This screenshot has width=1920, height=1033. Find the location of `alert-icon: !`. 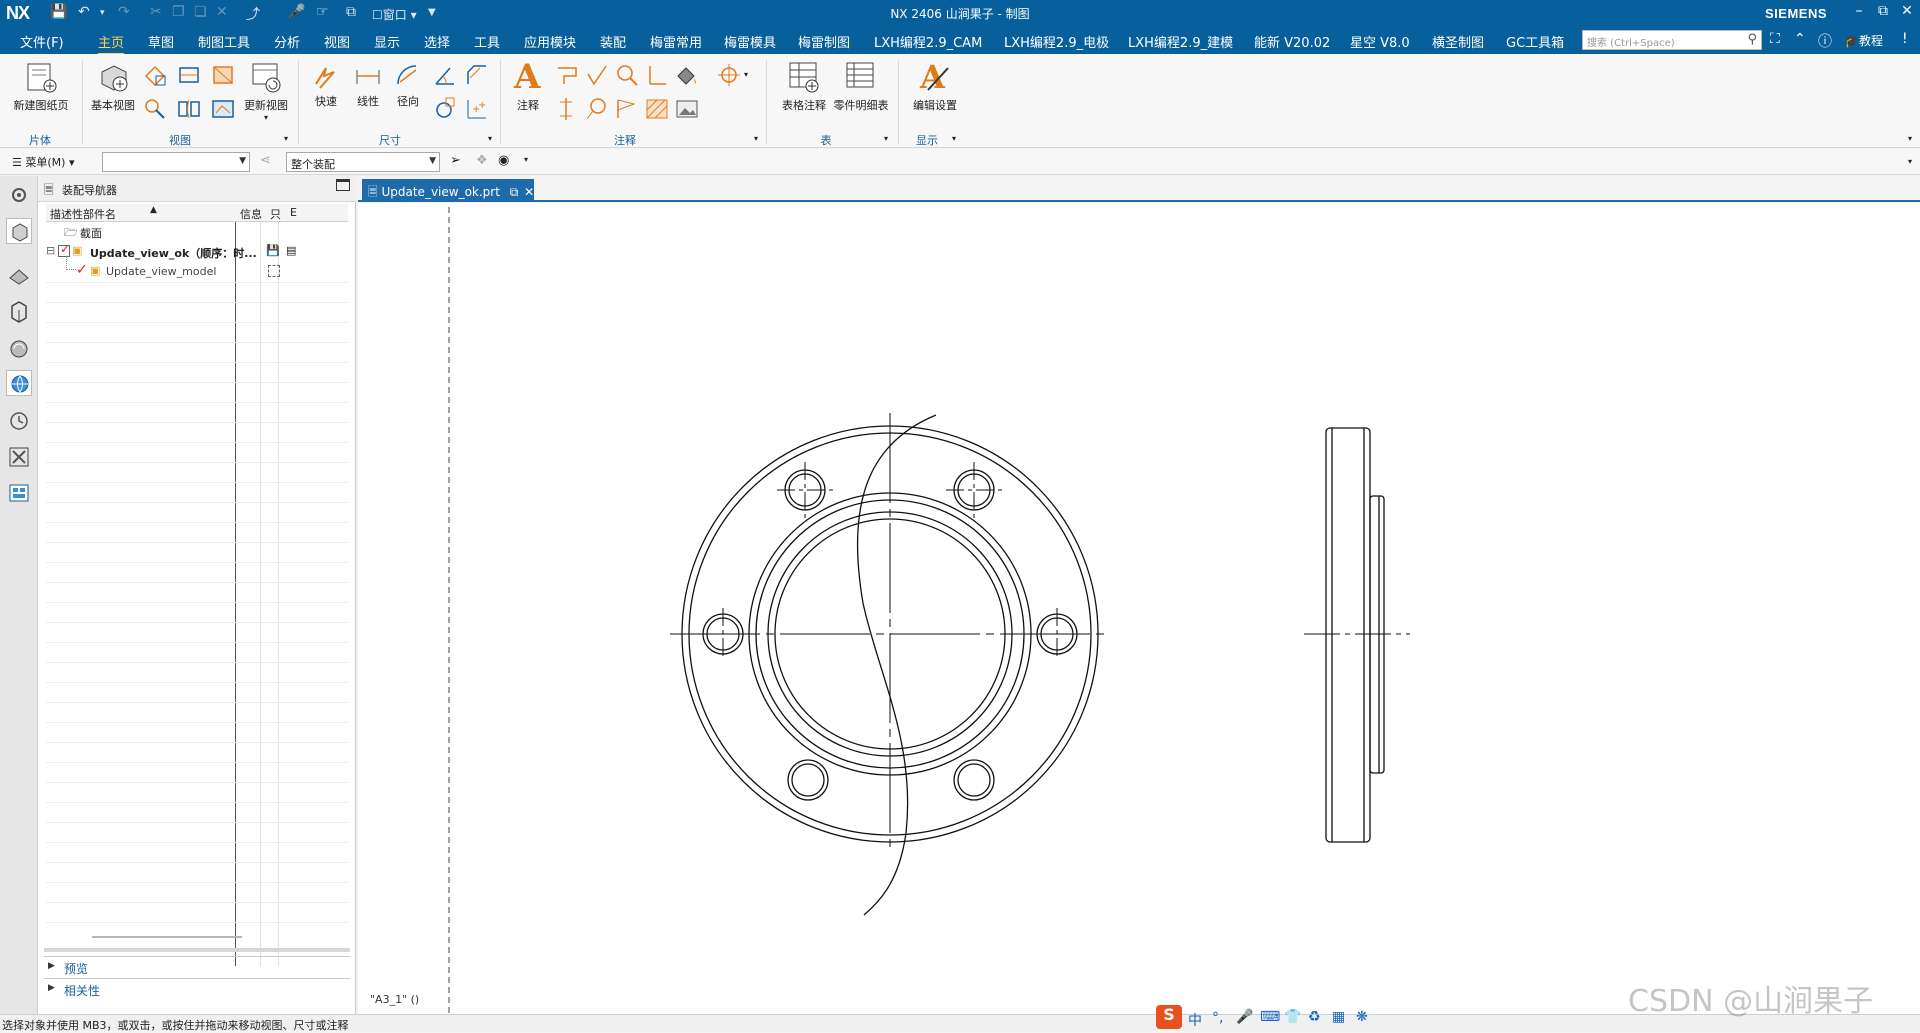

alert-icon: ! is located at coordinates (1905, 39).